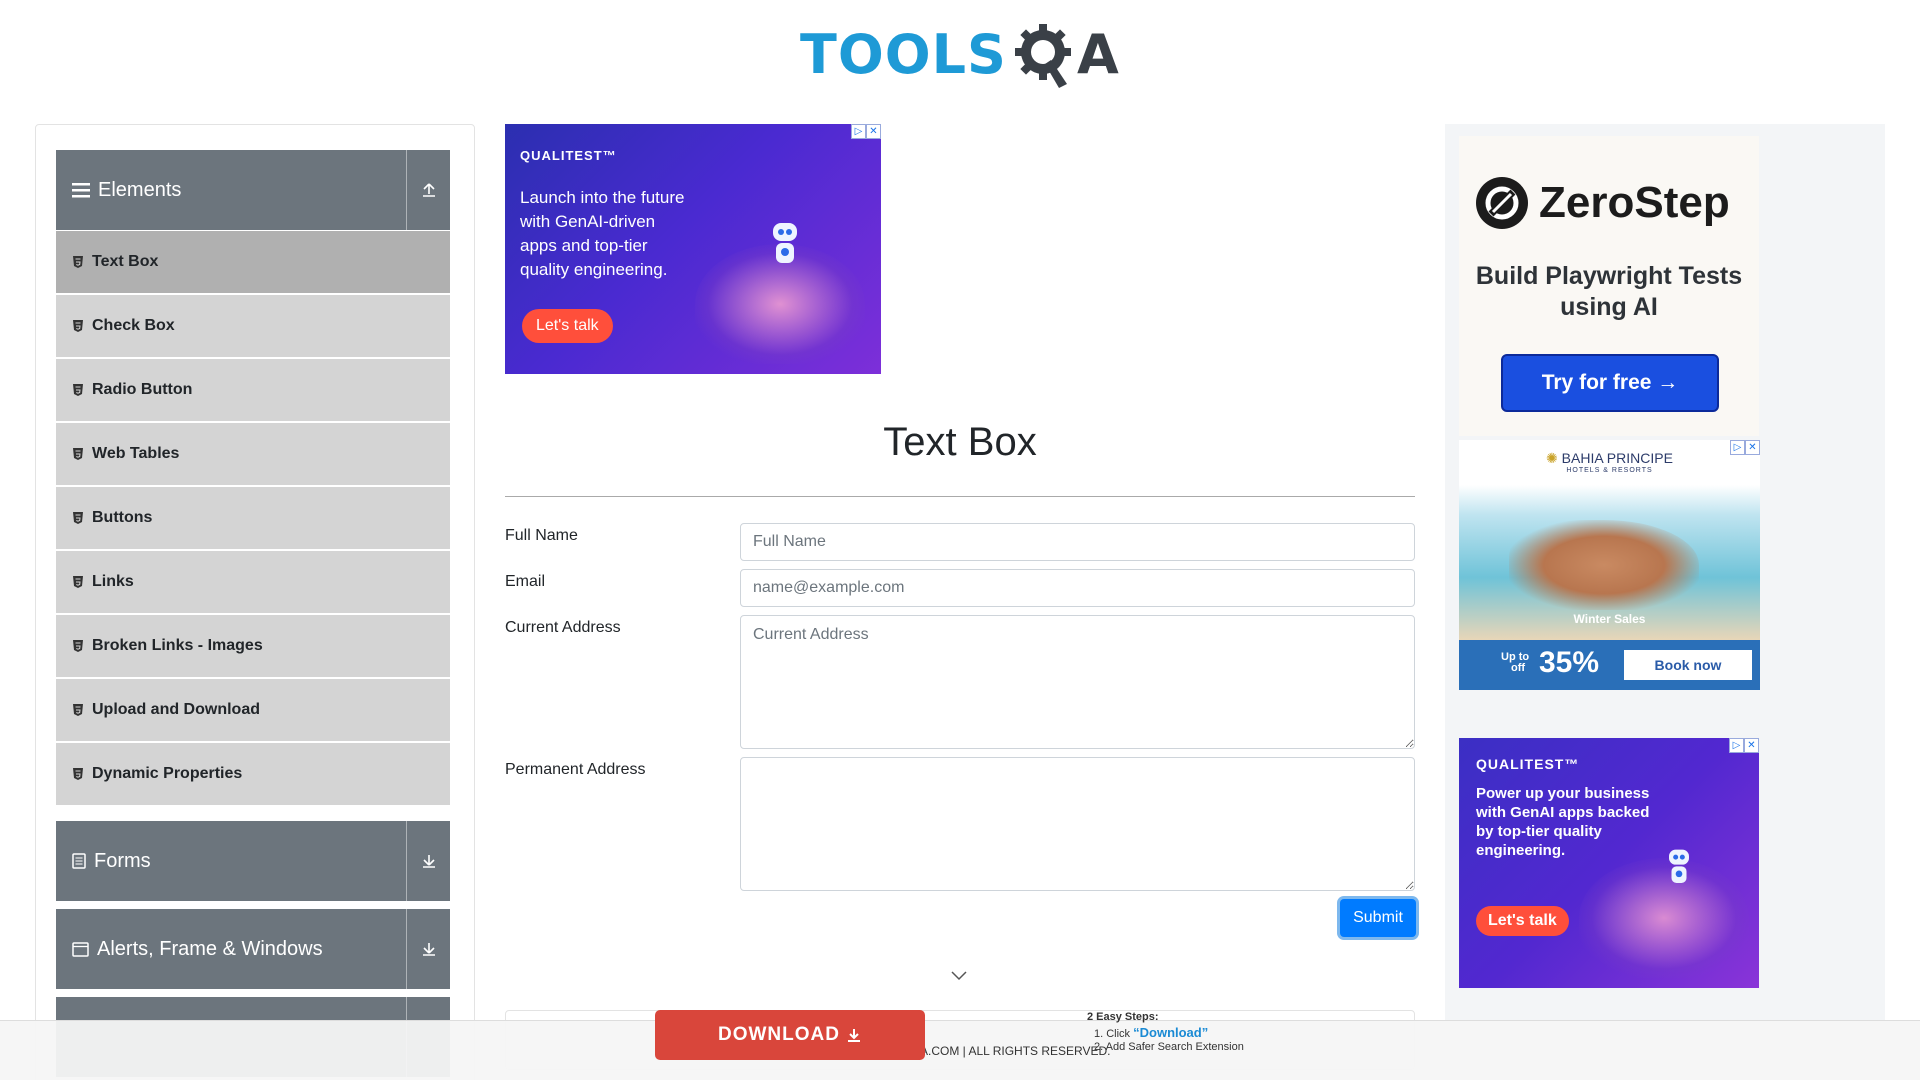 The width and height of the screenshot is (1920, 1080). I want to click on bahia-logo: ✺ BAHIA PRINCIPE HOTELS & RESORTS, so click(1609, 462).